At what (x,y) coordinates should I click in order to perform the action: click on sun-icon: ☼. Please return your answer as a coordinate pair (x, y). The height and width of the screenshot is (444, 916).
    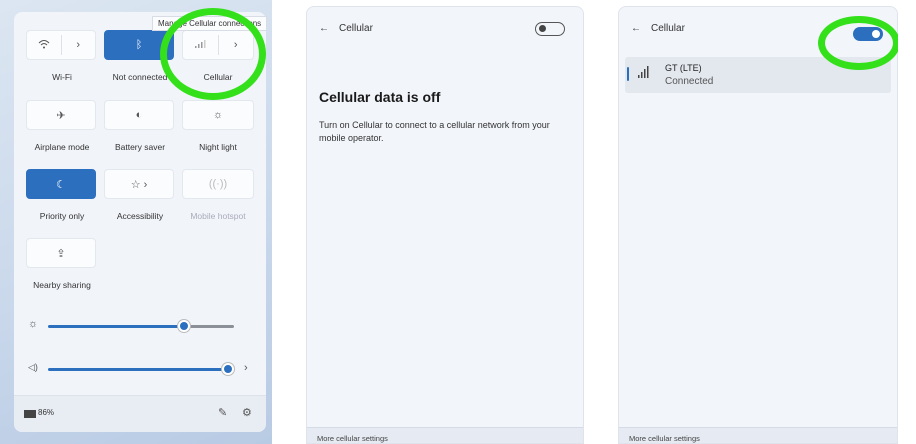
    Looking at the image, I should click on (218, 115).